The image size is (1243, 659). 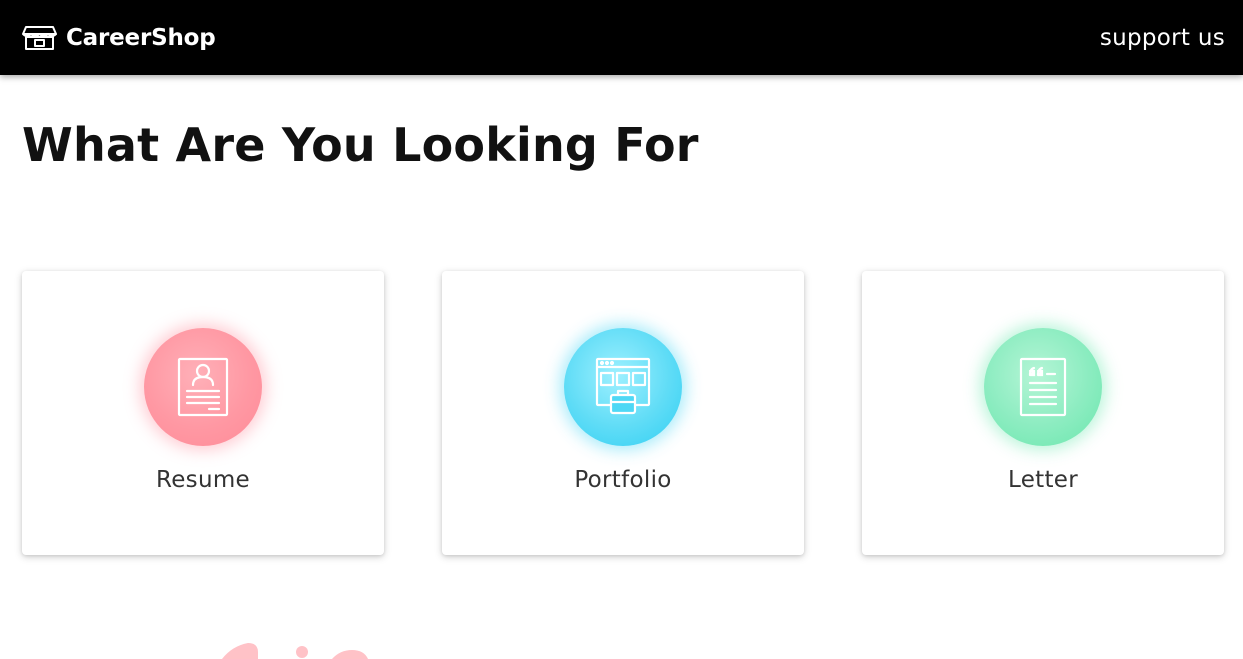 What do you see at coordinates (621, 37) in the screenshot?
I see `top-navbar: CareerShop support us` at bounding box center [621, 37].